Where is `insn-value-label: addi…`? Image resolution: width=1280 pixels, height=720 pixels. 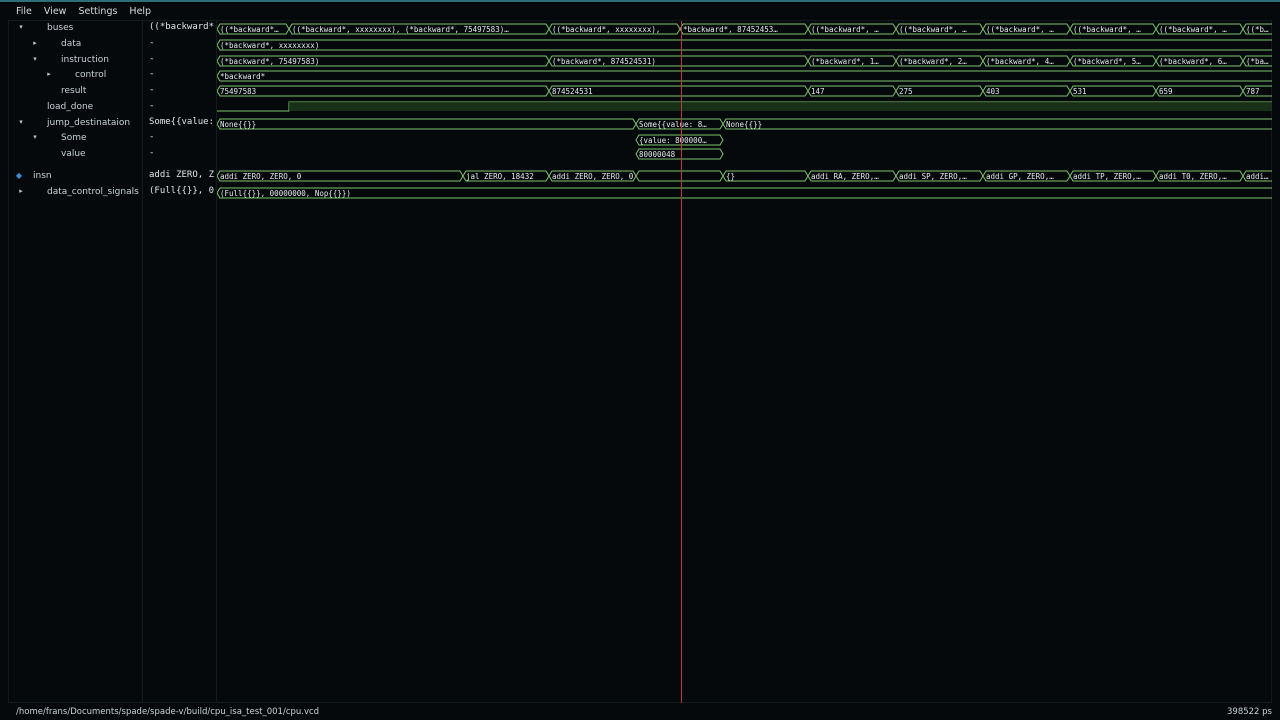 insn-value-label: addi… is located at coordinates (1257, 176).